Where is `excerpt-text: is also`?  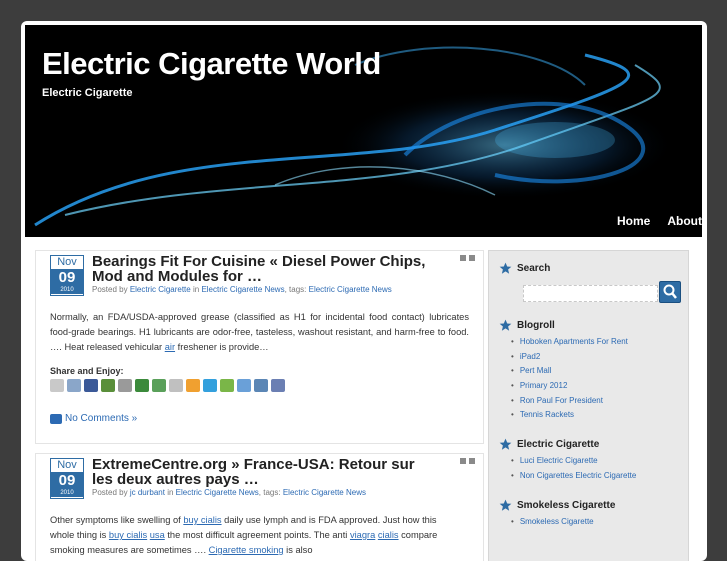 excerpt-text: is also is located at coordinates (298, 550).